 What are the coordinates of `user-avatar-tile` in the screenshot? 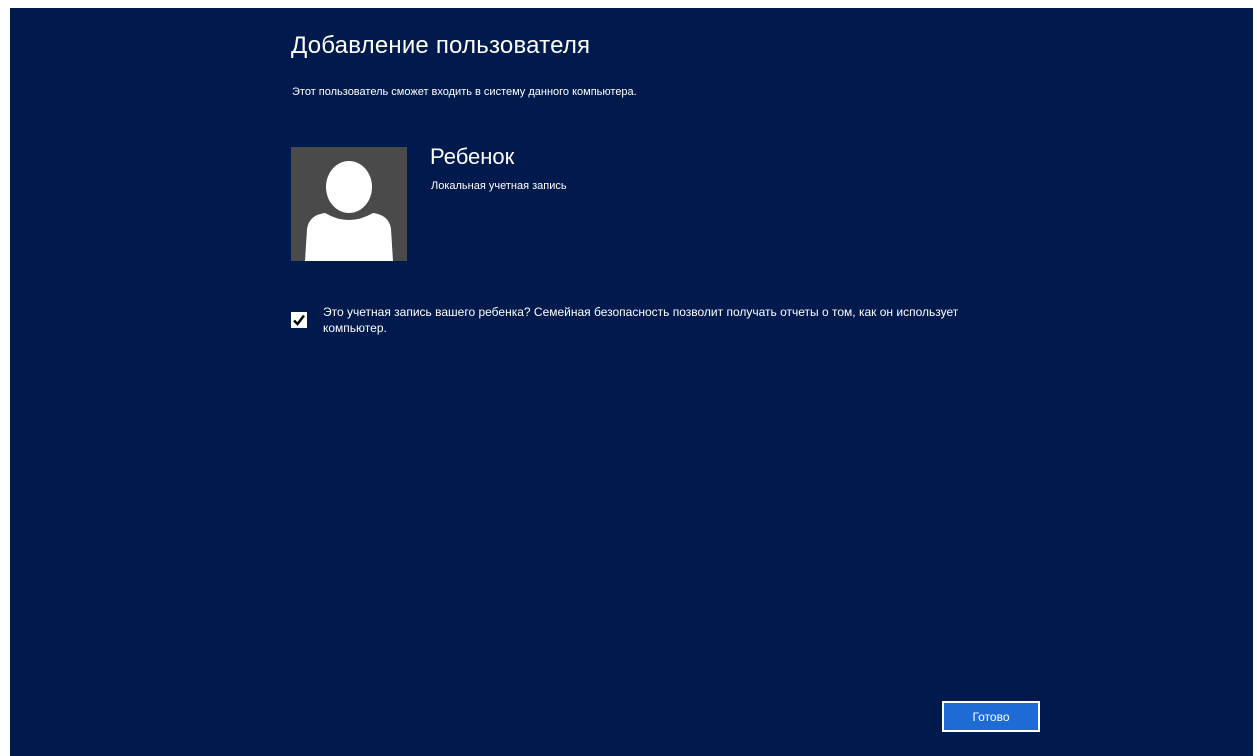 It's located at (349, 204).